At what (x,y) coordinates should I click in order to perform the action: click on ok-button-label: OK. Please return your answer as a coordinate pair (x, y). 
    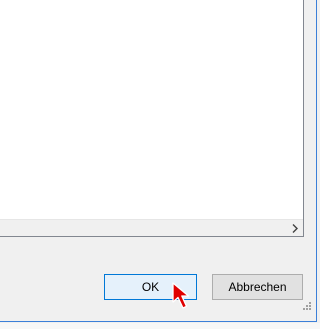
    Looking at the image, I should click on (150, 287).